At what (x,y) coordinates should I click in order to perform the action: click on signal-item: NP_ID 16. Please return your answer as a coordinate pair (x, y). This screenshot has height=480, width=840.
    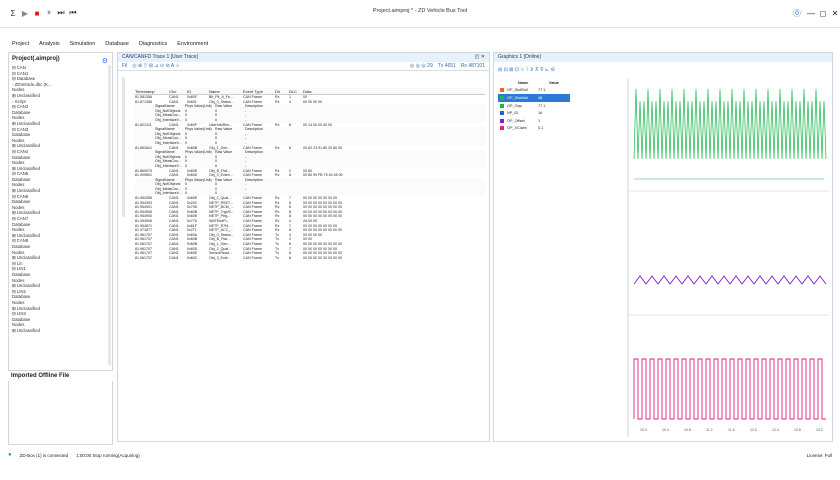
    Looking at the image, I should click on (534, 113).